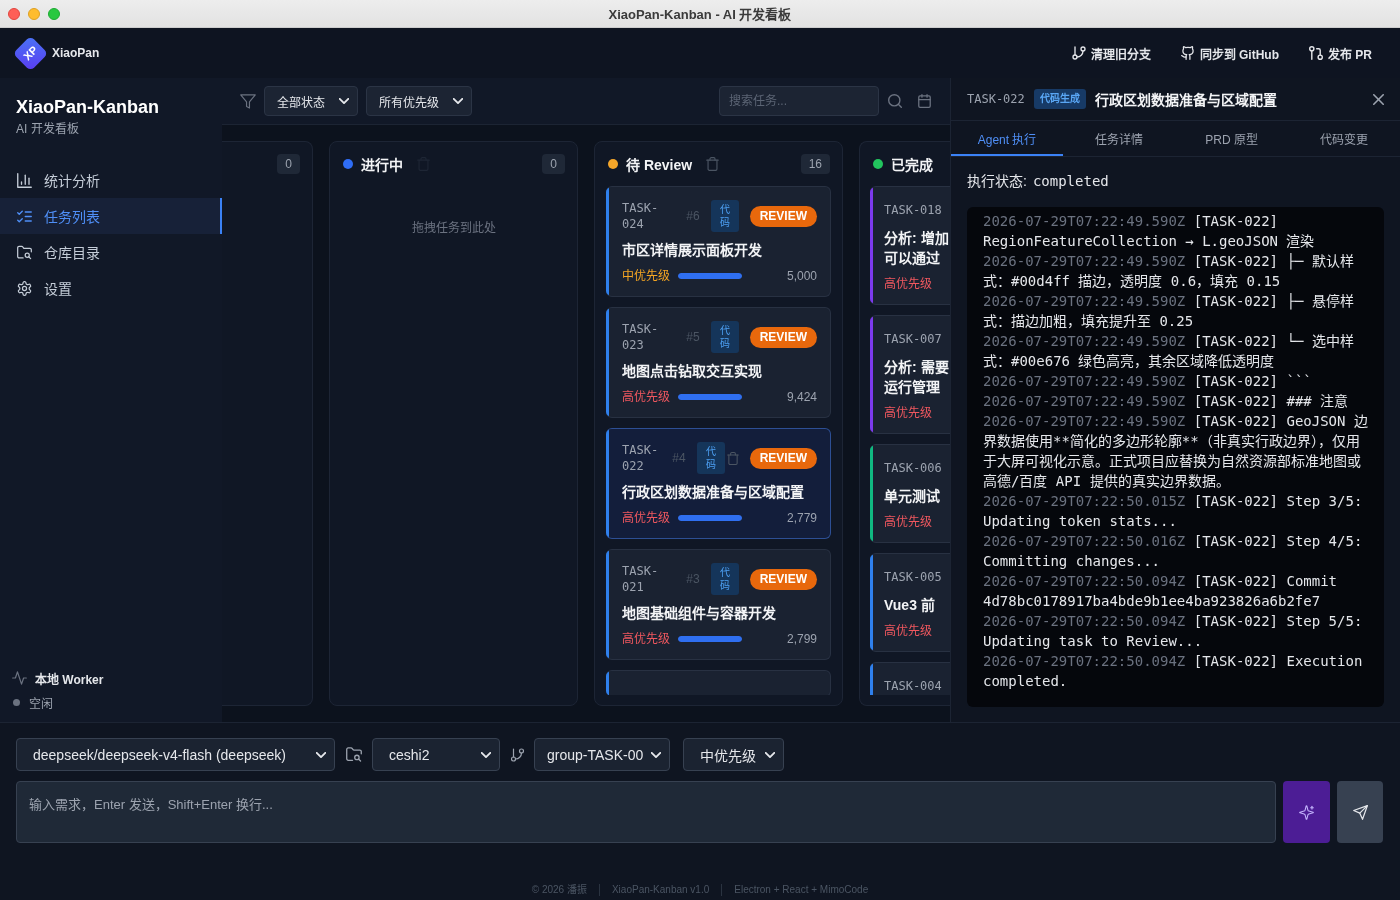  I want to click on header-action-button: 清理旧分支, so click(1111, 53).